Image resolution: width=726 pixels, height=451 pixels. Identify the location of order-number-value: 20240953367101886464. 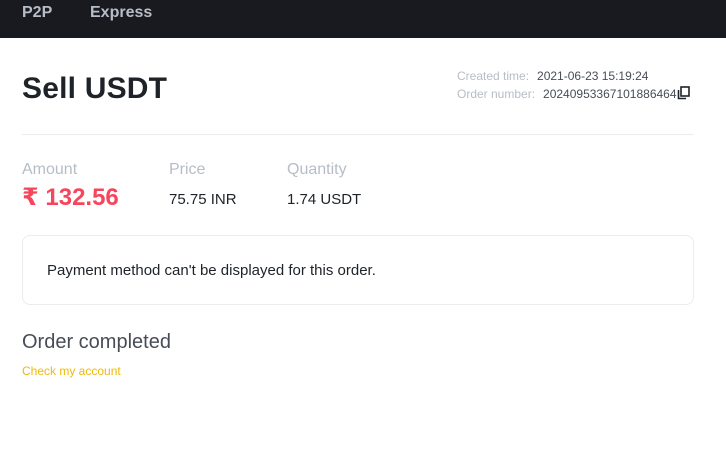
(610, 94).